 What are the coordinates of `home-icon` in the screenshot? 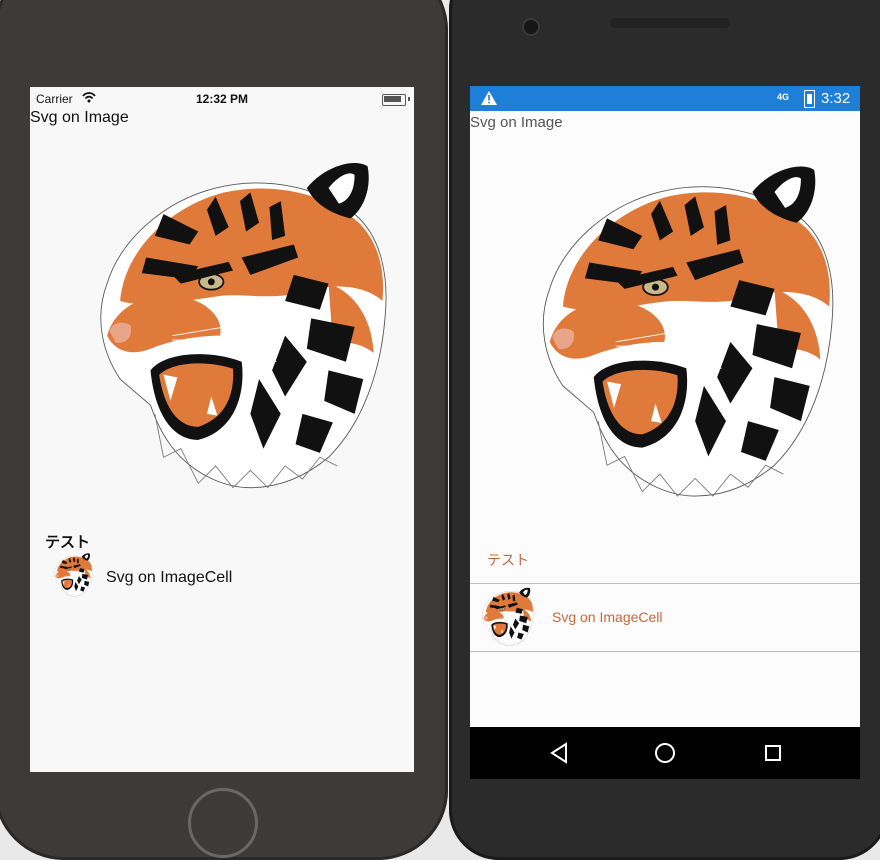 It's located at (665, 753).